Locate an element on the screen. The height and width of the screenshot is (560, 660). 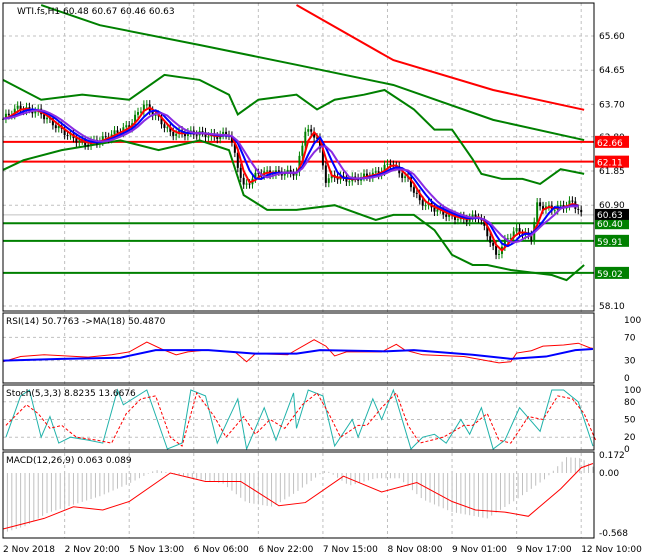
time-label: 7 Nov 15:00 is located at coordinates (350, 550).